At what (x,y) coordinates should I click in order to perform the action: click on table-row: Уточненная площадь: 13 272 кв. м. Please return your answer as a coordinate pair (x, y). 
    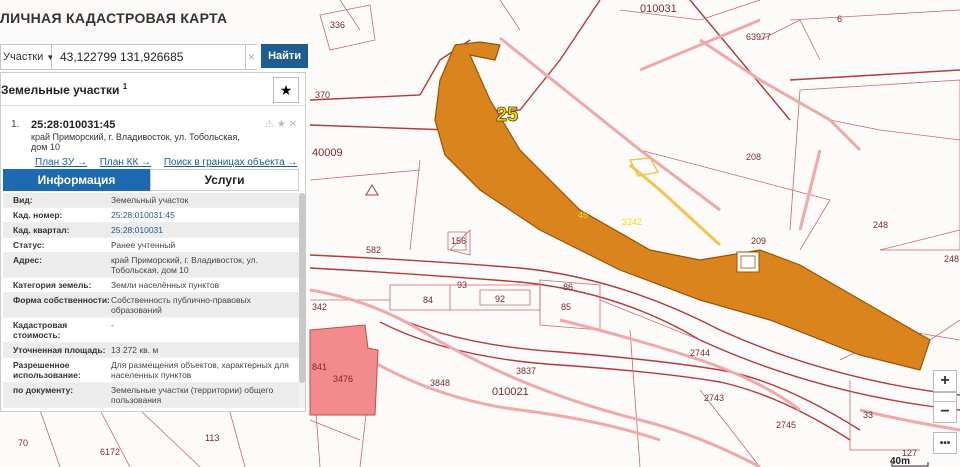
    Looking at the image, I should click on (151, 350).